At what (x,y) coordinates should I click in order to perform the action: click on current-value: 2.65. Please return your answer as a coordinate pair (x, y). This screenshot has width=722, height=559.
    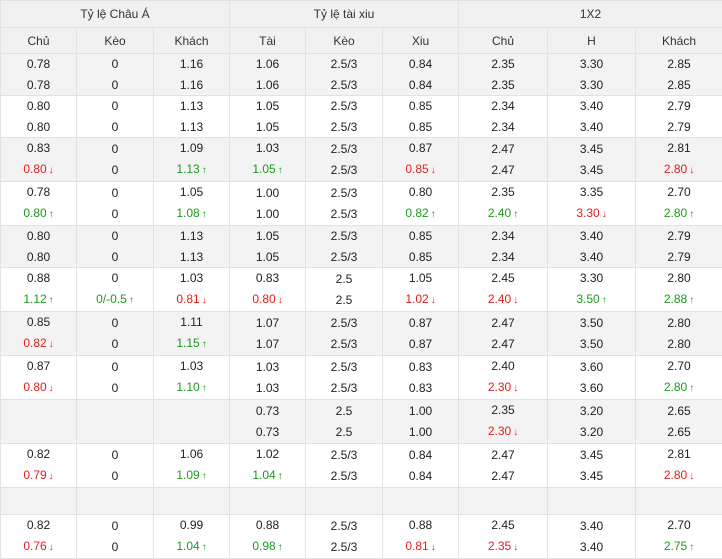
    Looking at the image, I should click on (679, 432).